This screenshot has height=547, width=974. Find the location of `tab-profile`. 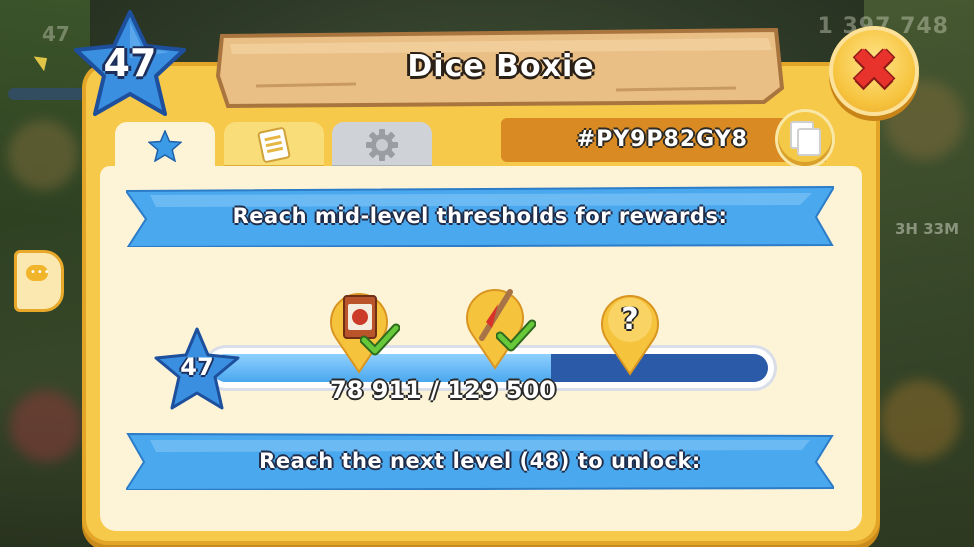

tab-profile is located at coordinates (165, 146).